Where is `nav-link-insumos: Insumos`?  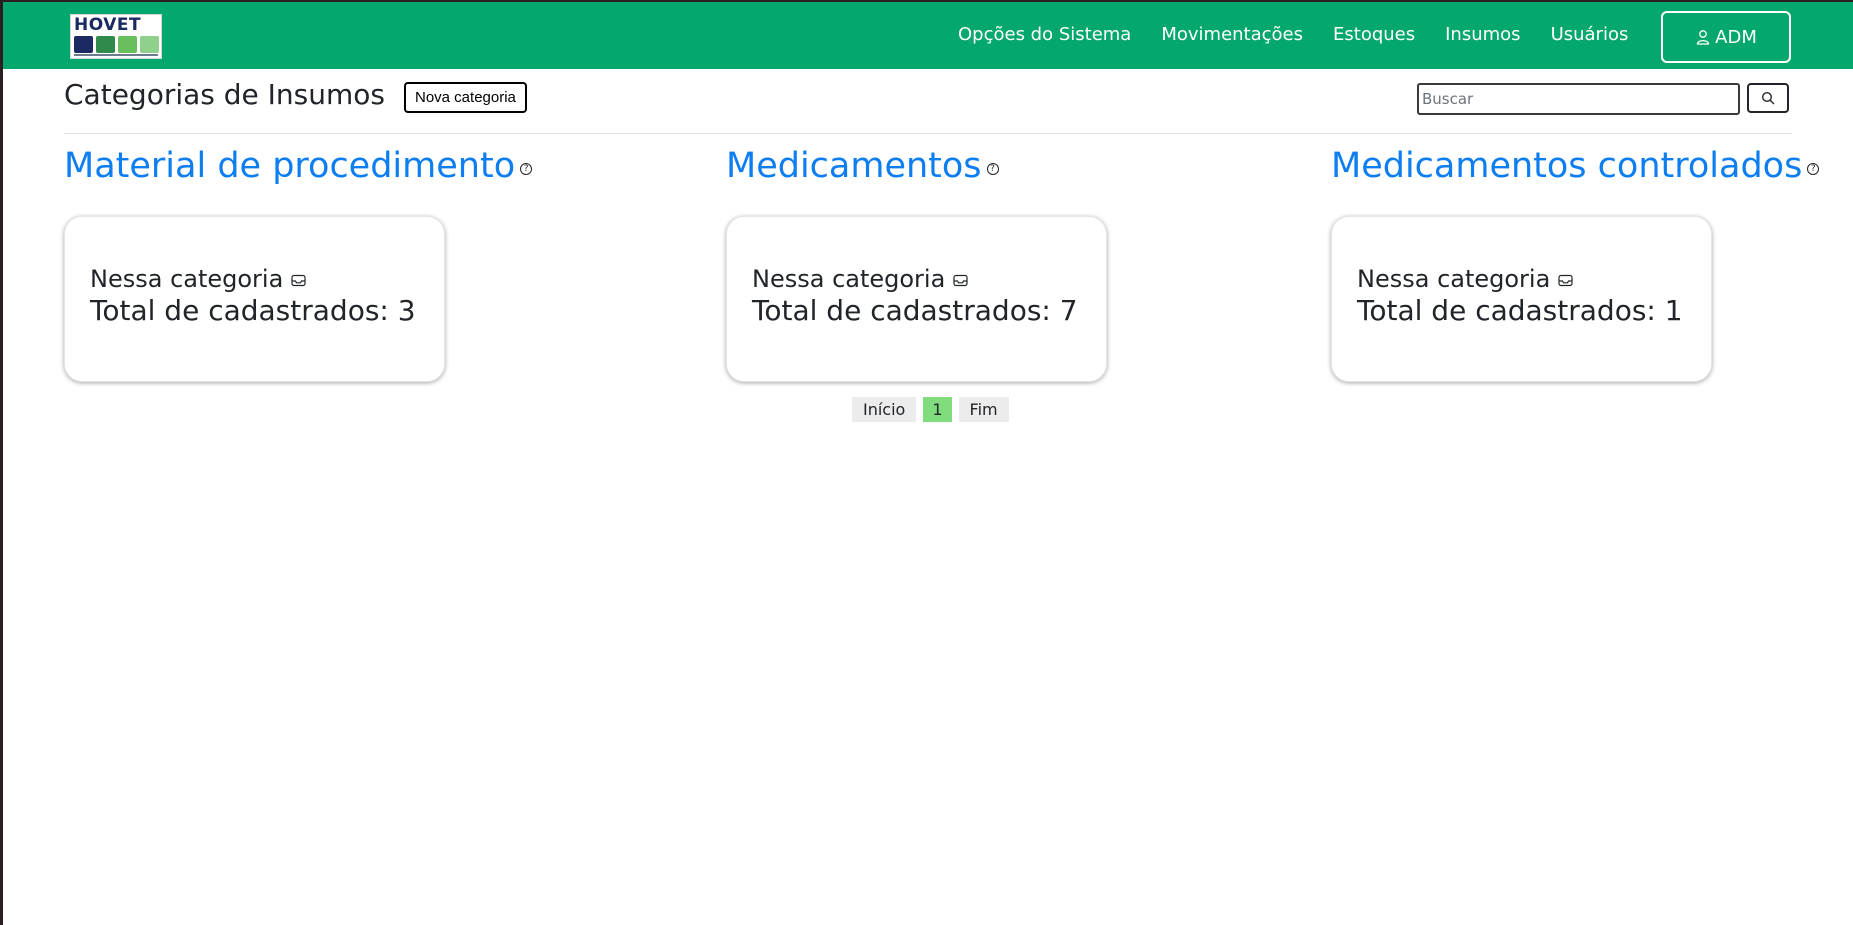 nav-link-insumos: Insumos is located at coordinates (1482, 34).